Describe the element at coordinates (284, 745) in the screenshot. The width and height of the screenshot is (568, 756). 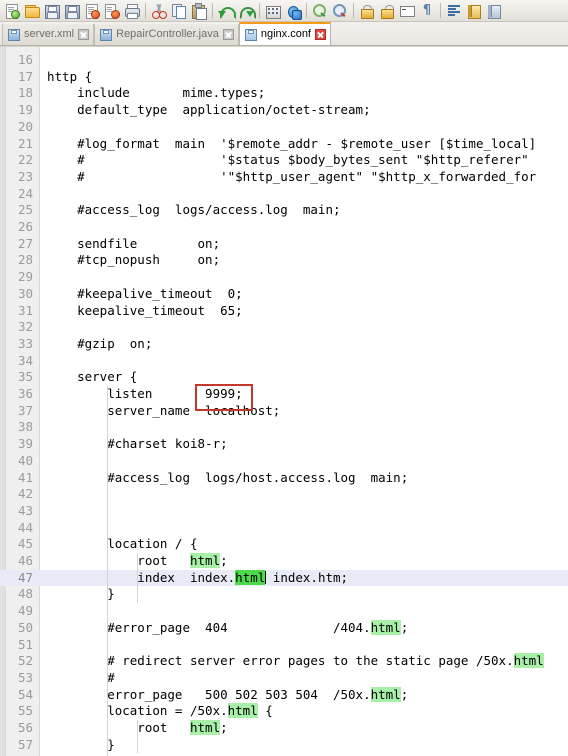
I see `code-line: 57 }` at that location.